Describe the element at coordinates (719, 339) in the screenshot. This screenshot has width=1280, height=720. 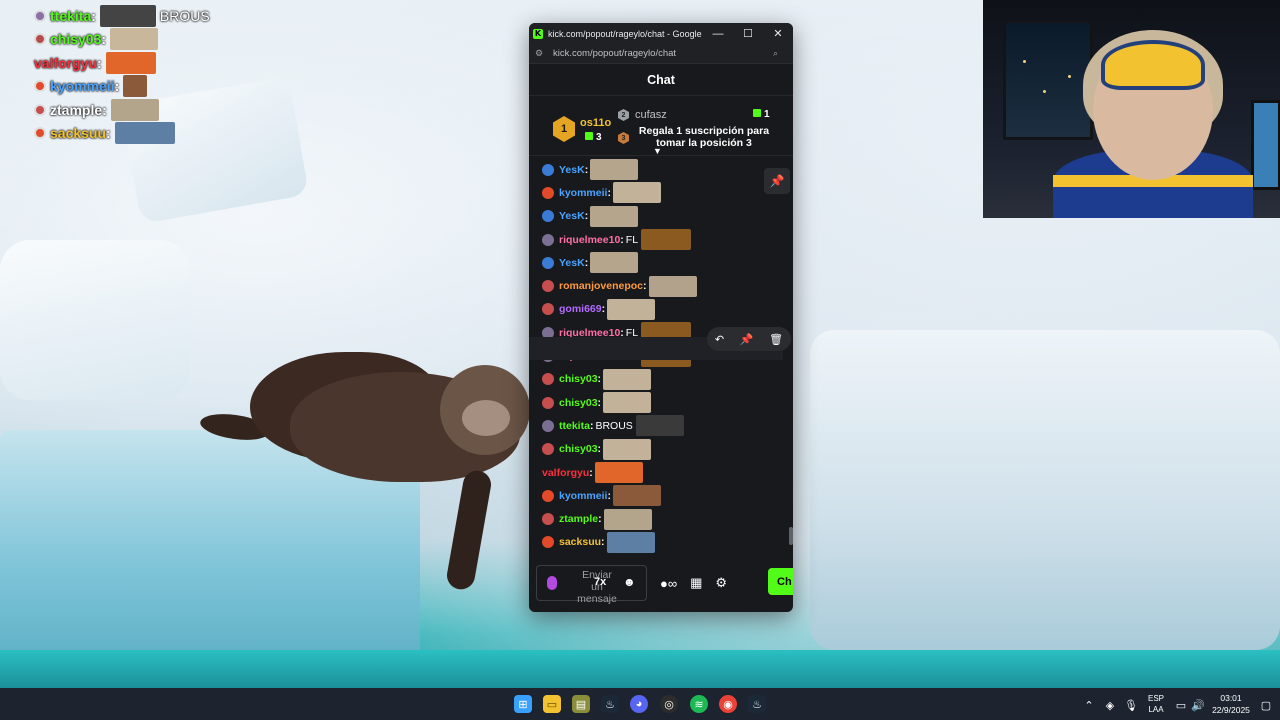
I see `reply-icon: ↶` at that location.